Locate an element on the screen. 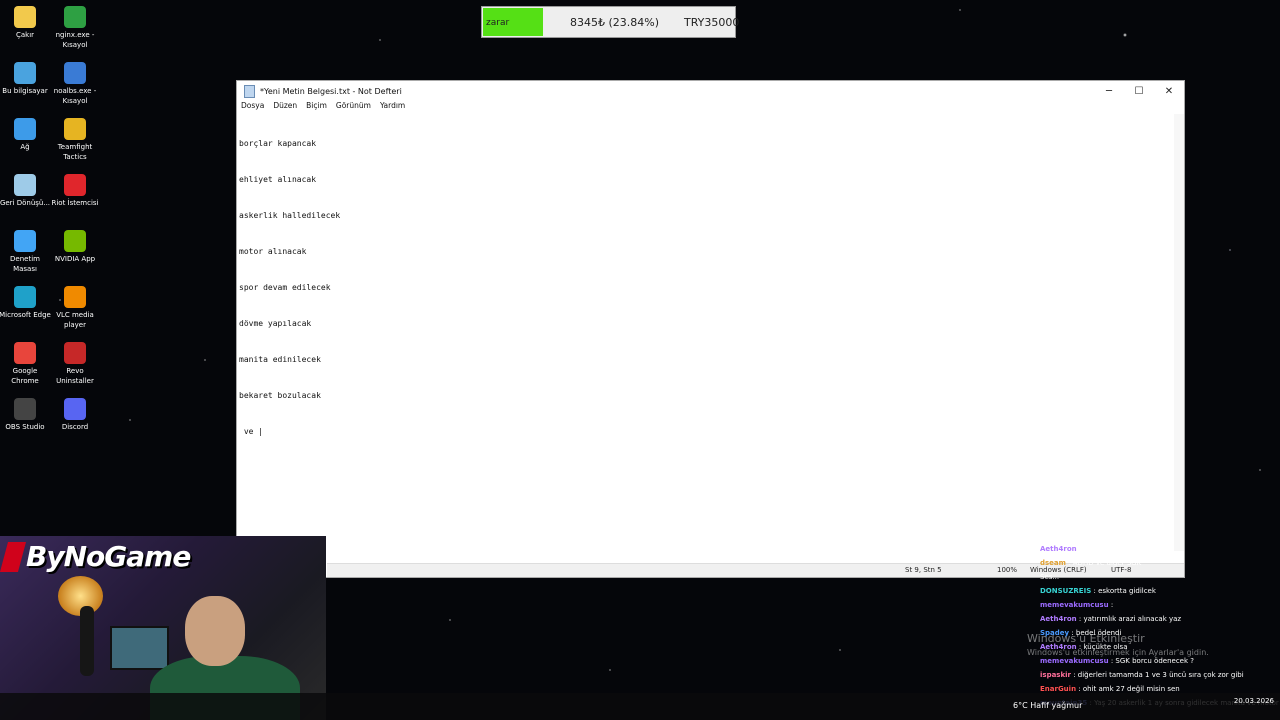  channel-name: ByNoGame is located at coordinates (108, 556).